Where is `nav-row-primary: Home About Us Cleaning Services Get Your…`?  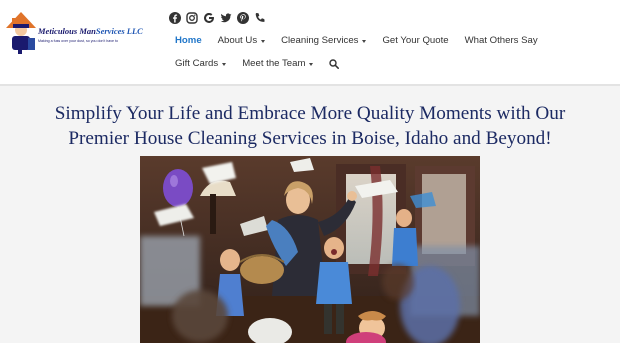
nav-row-primary: Home About Us Cleaning Services Get Your… is located at coordinates (356, 41).